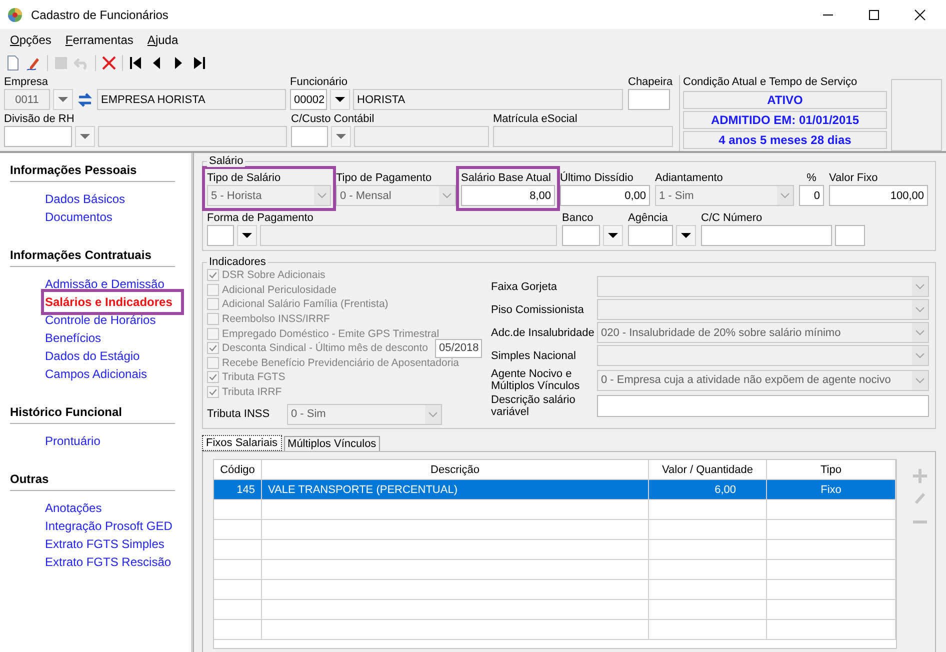 The width and height of the screenshot is (946, 652). What do you see at coordinates (920, 14) in the screenshot?
I see `close-icon` at bounding box center [920, 14].